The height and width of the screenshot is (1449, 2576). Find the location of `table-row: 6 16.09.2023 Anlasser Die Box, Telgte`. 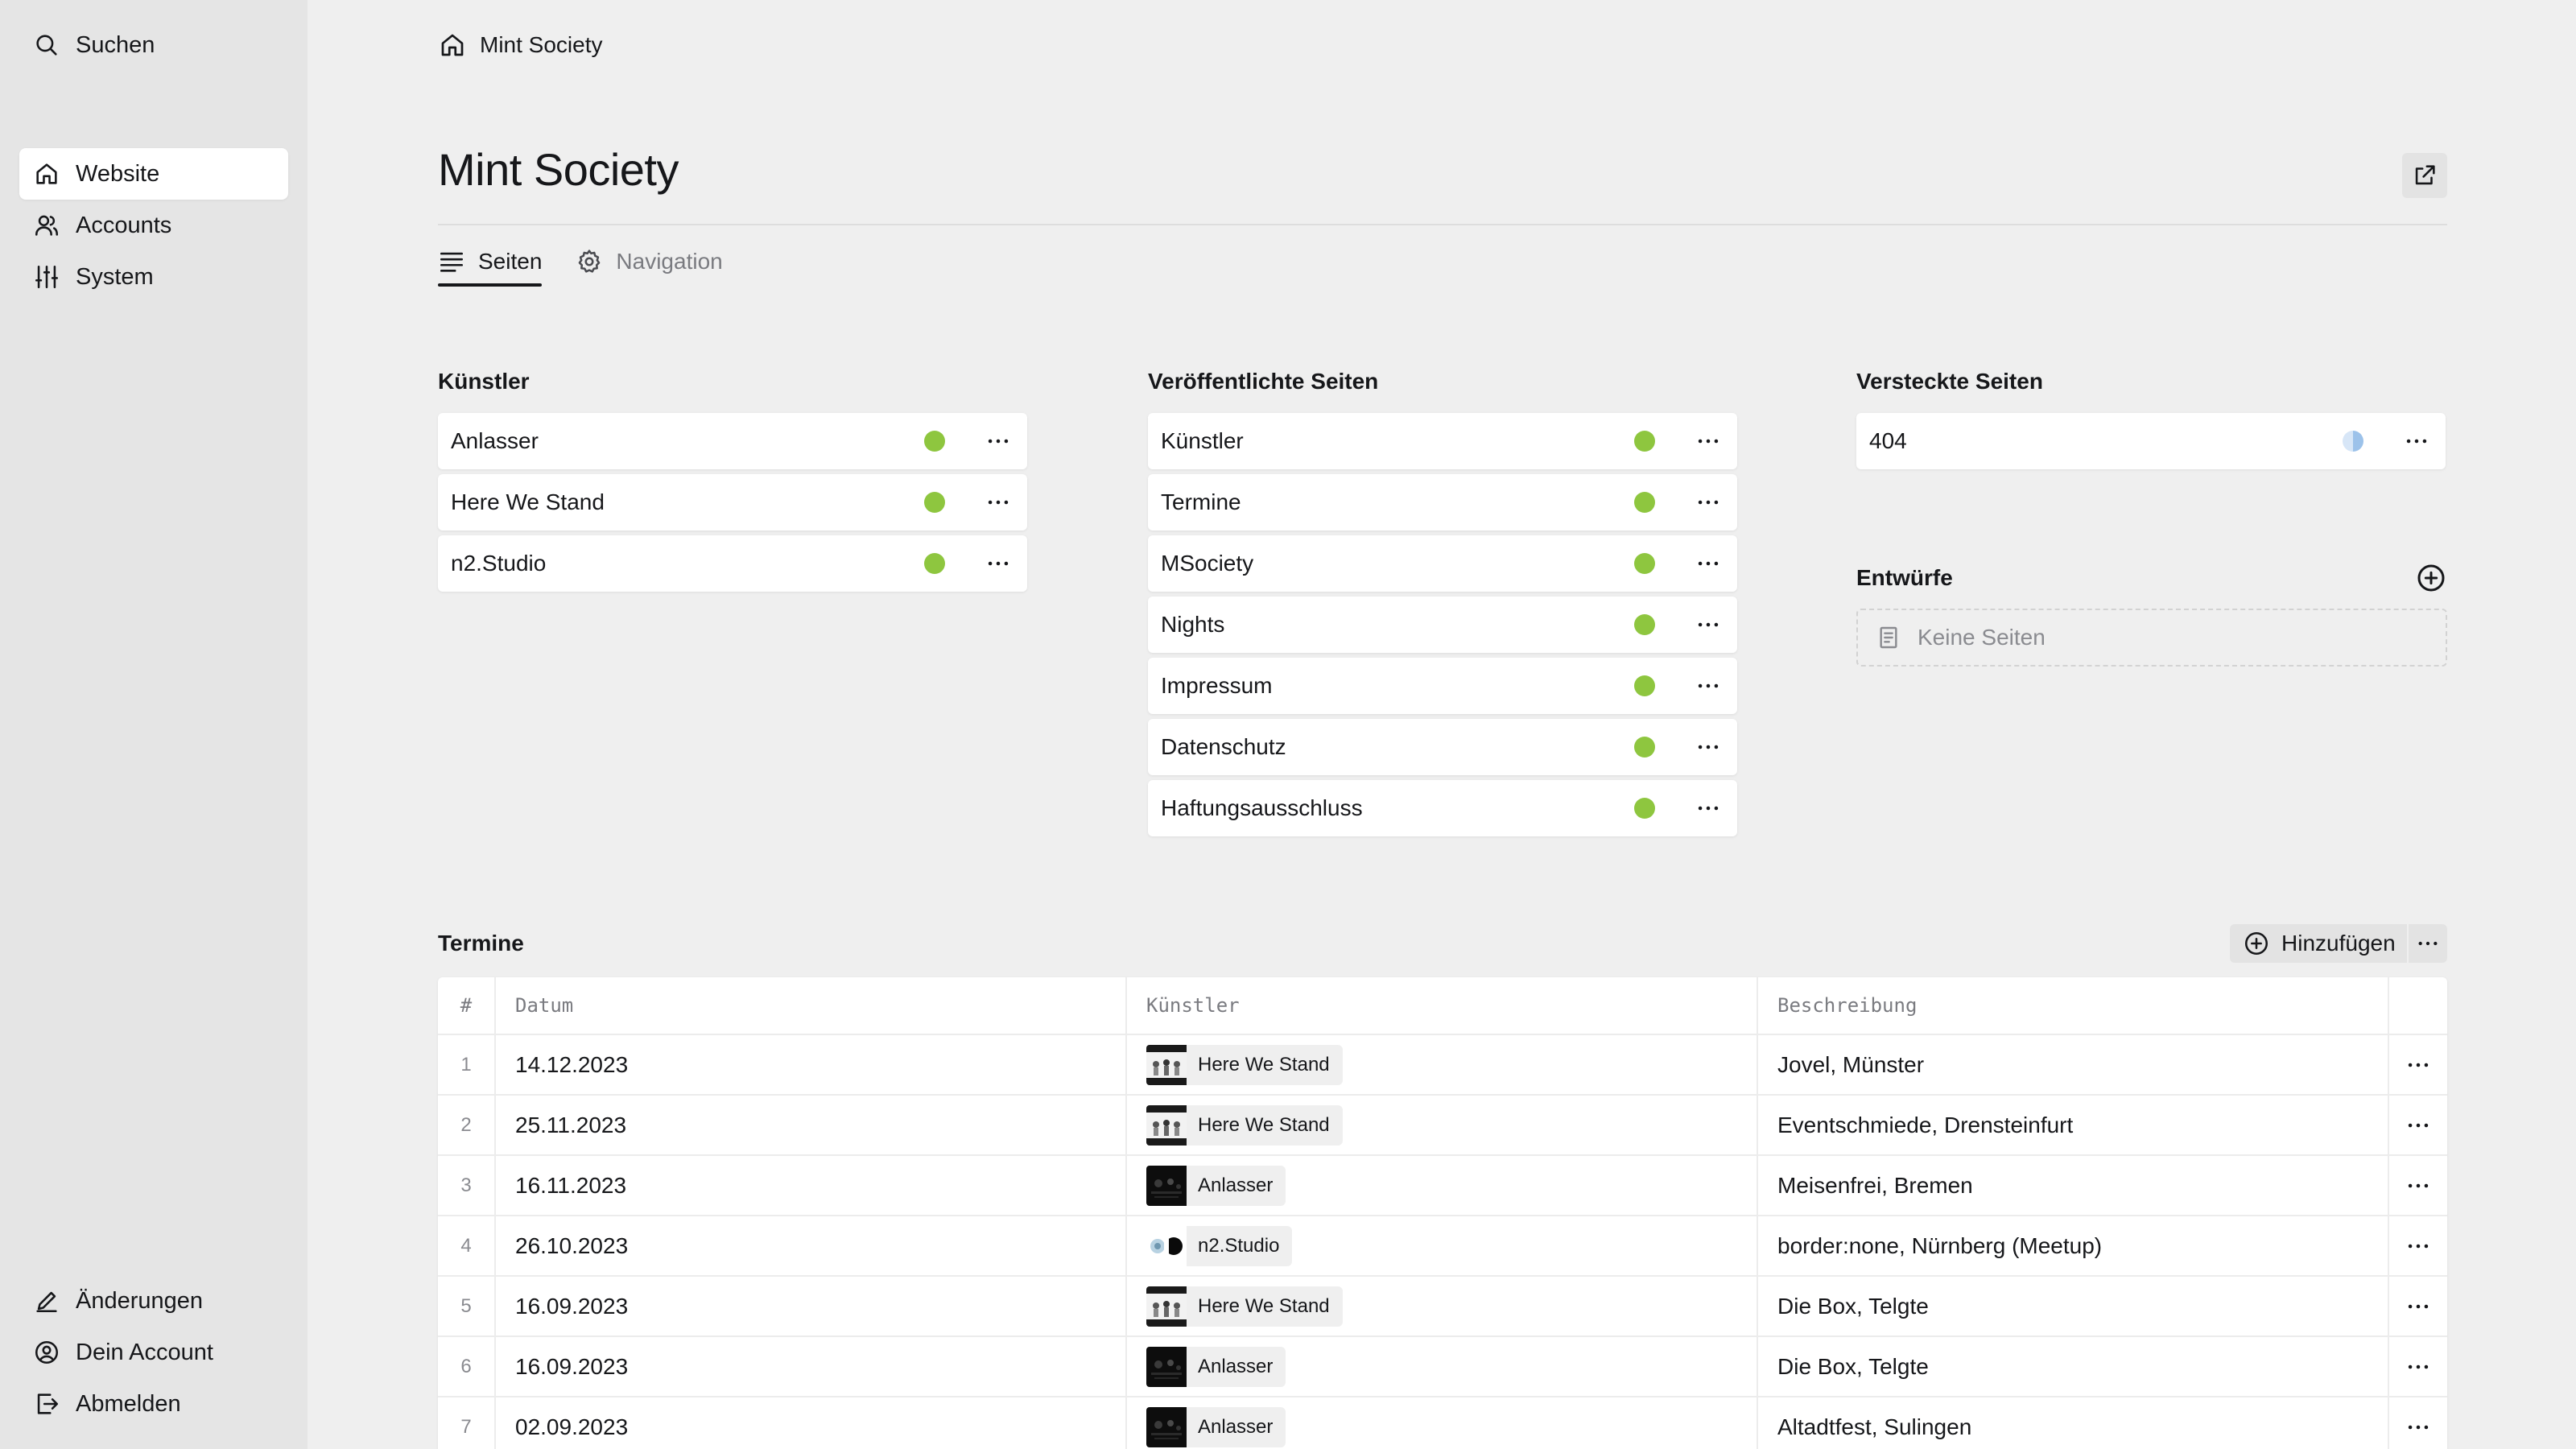

table-row: 6 16.09.2023 Anlasser Die Box, Telgte is located at coordinates (1442, 1367).